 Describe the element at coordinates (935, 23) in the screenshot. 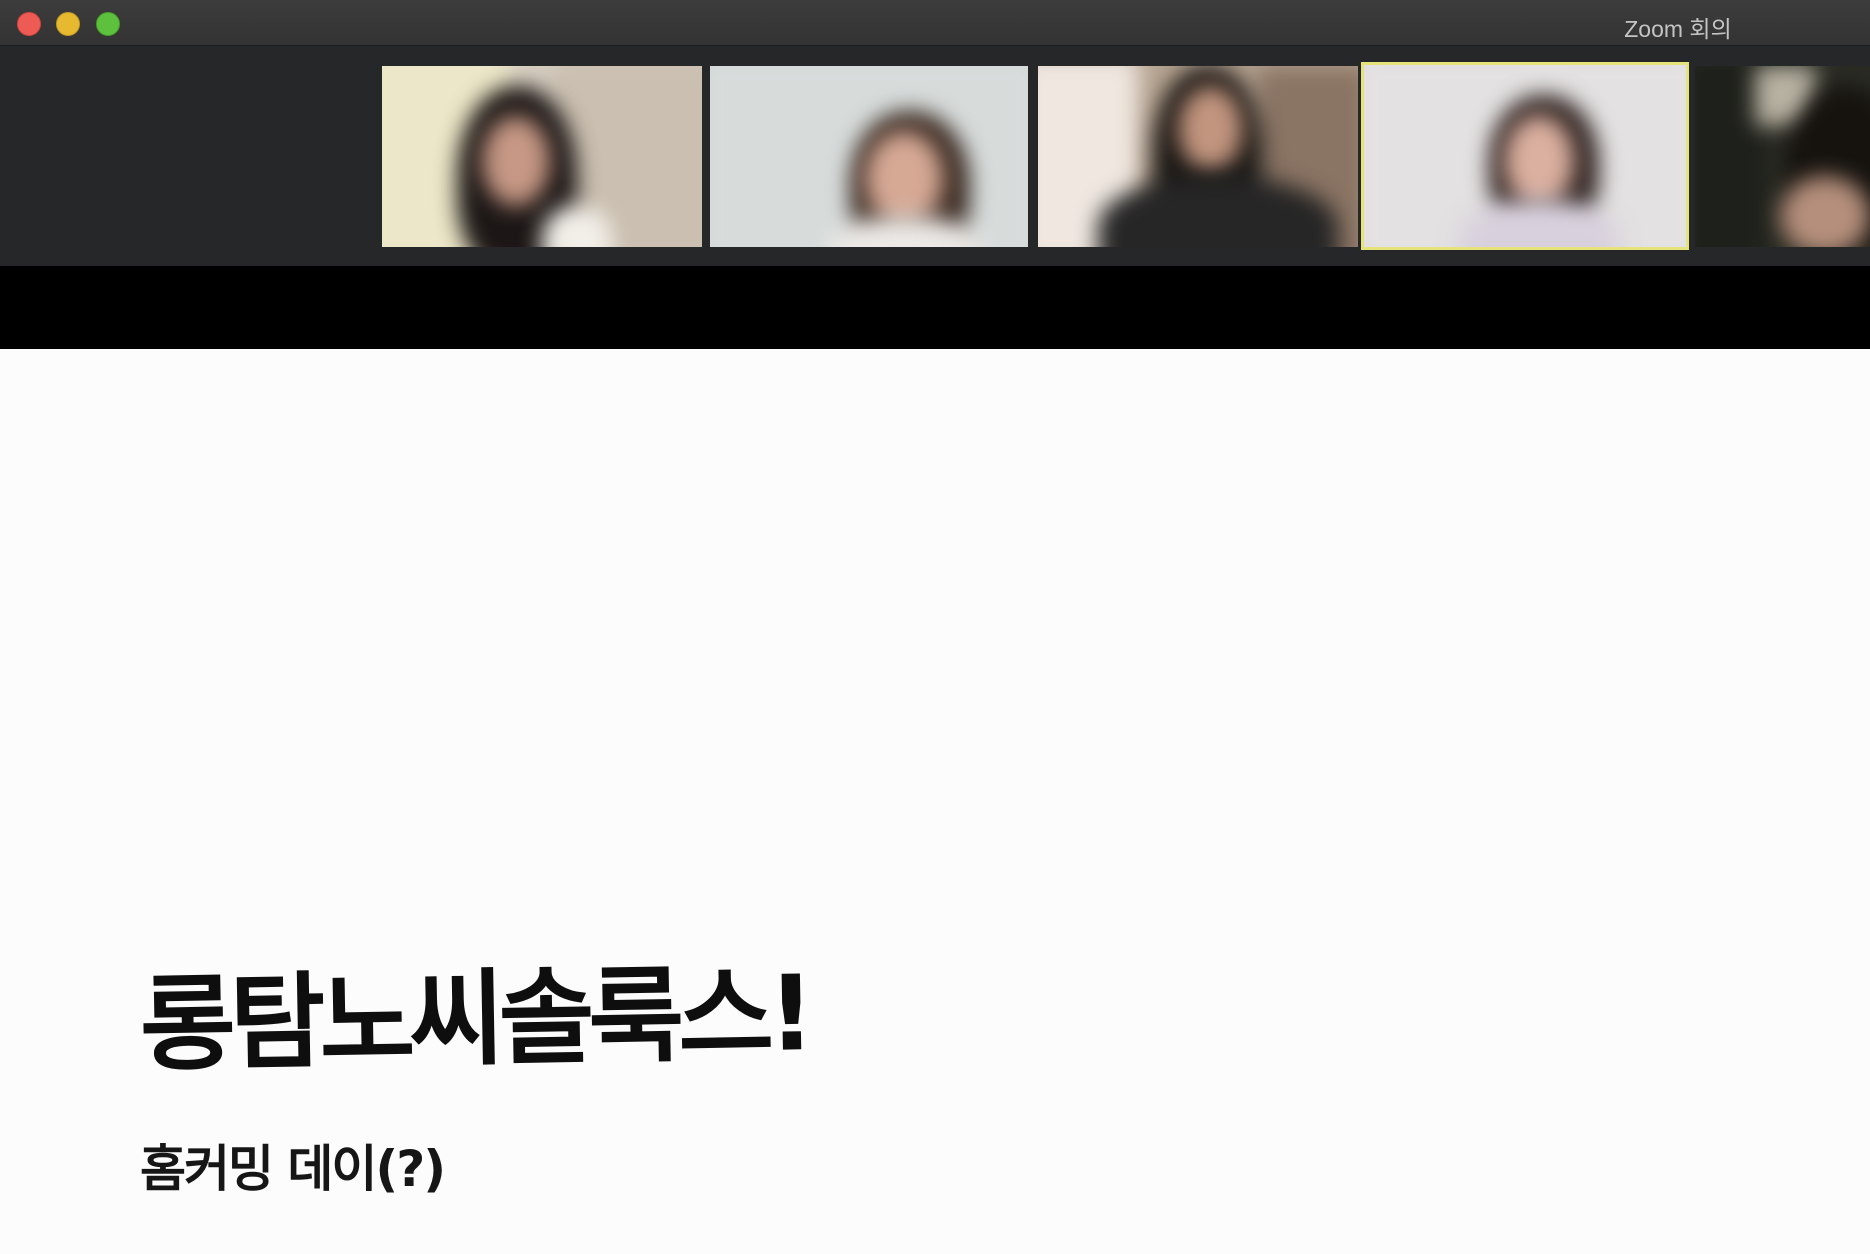

I see `window-titlebar: Zoom 회의` at that location.